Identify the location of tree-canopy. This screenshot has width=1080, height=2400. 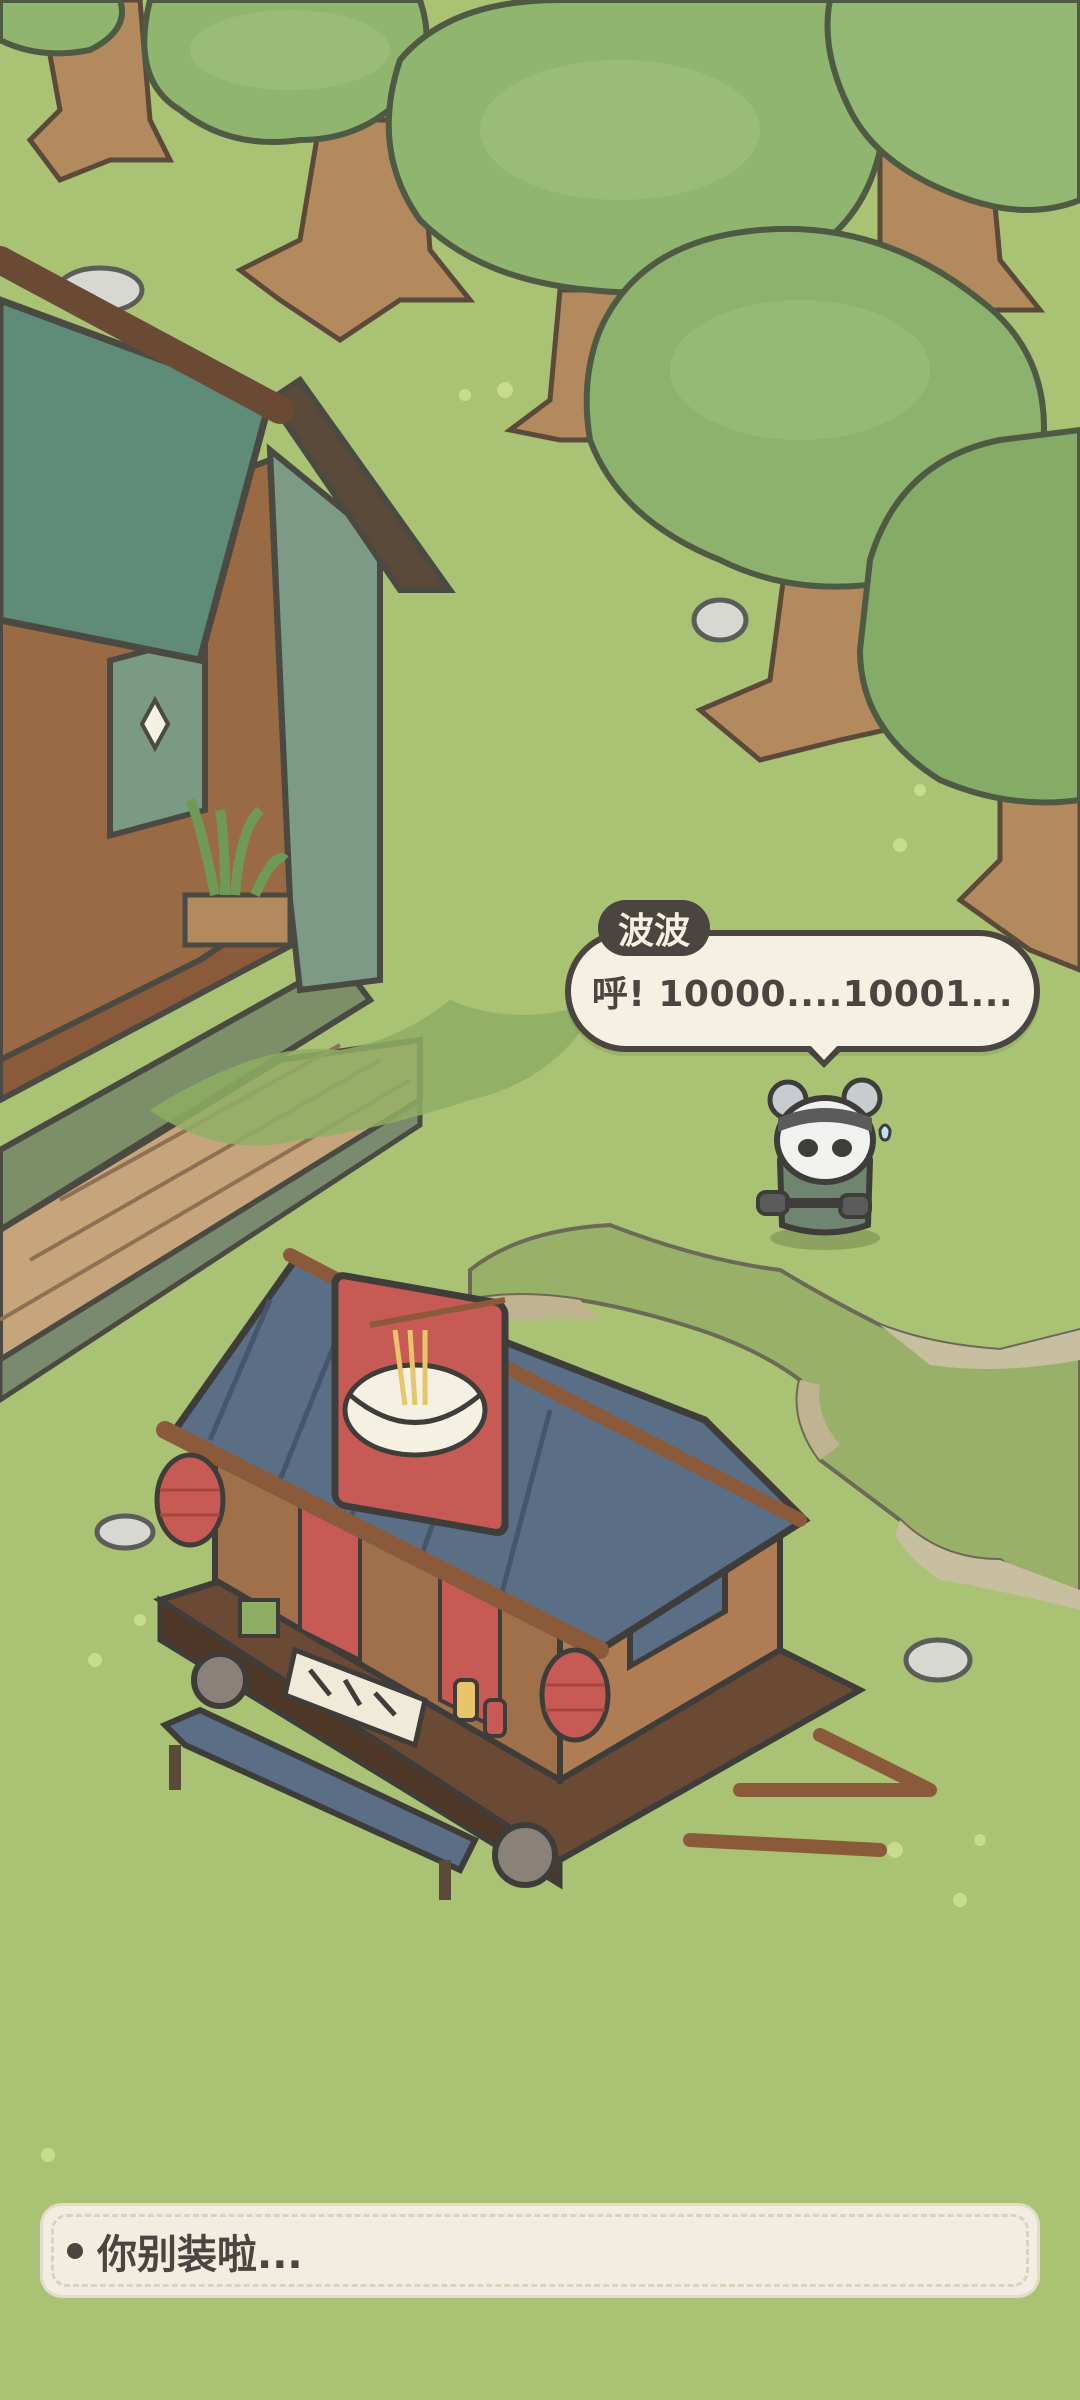
(62, 28).